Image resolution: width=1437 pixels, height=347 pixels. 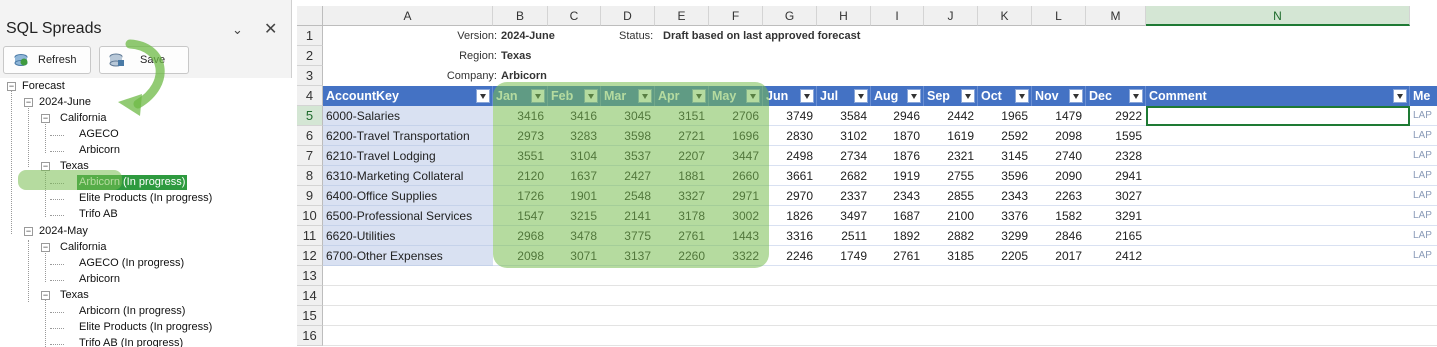 What do you see at coordinates (736, 176) in the screenshot?
I see `value-cell: 2660` at bounding box center [736, 176].